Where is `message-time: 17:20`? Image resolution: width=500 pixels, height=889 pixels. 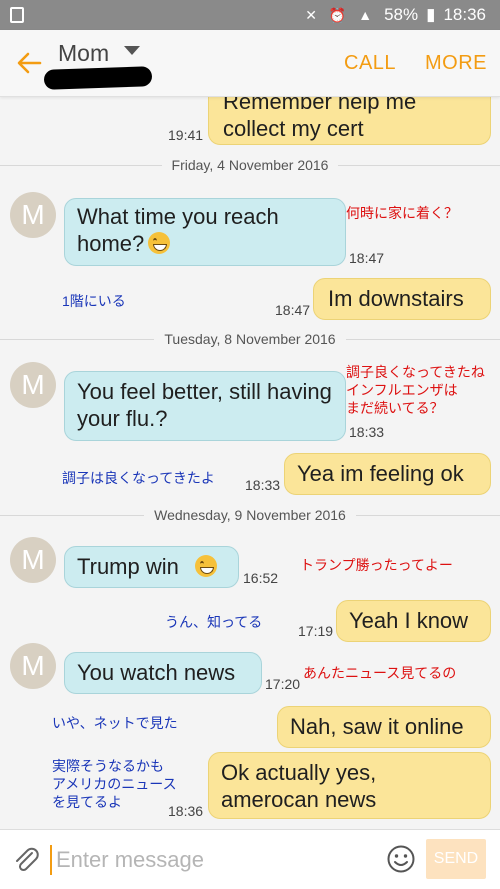 message-time: 17:20 is located at coordinates (283, 684).